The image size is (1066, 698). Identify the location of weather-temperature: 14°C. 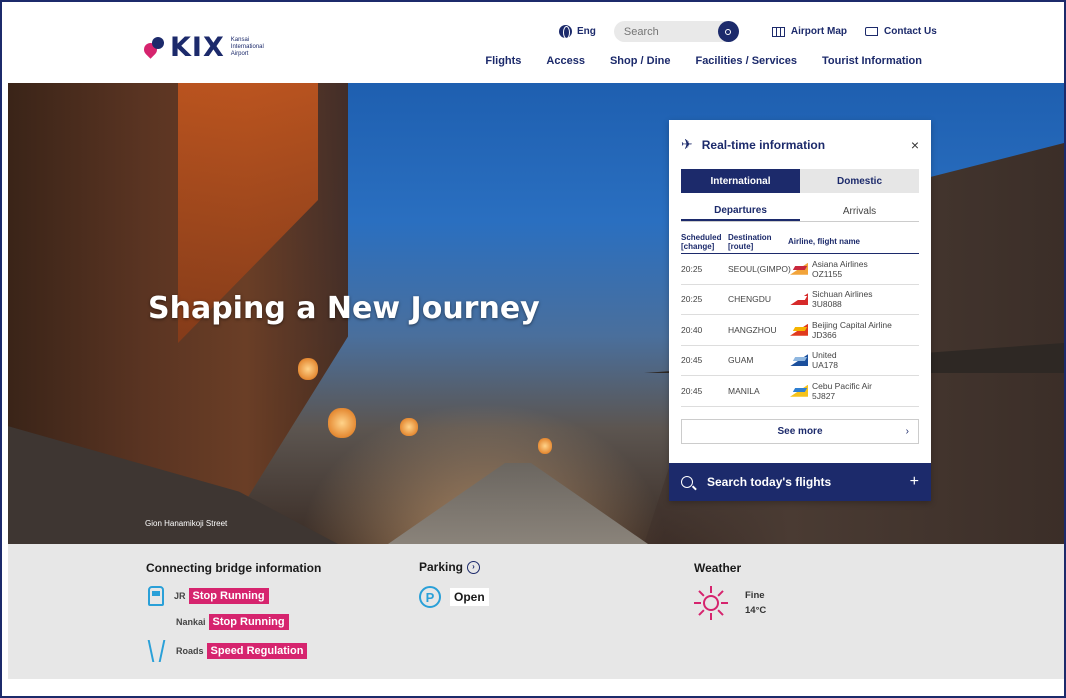
(756, 610).